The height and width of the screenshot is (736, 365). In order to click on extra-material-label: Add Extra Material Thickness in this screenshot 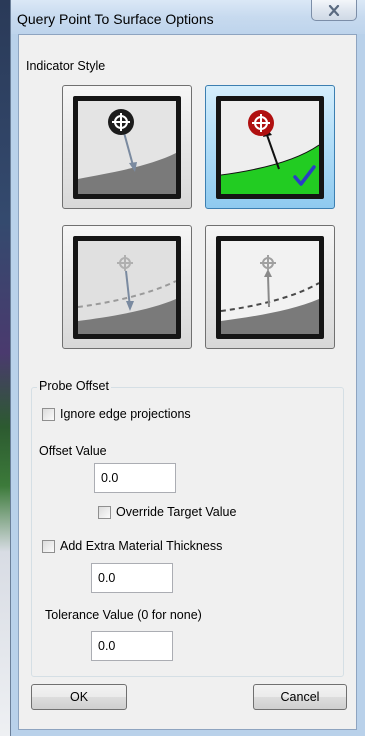, I will do `click(141, 546)`.